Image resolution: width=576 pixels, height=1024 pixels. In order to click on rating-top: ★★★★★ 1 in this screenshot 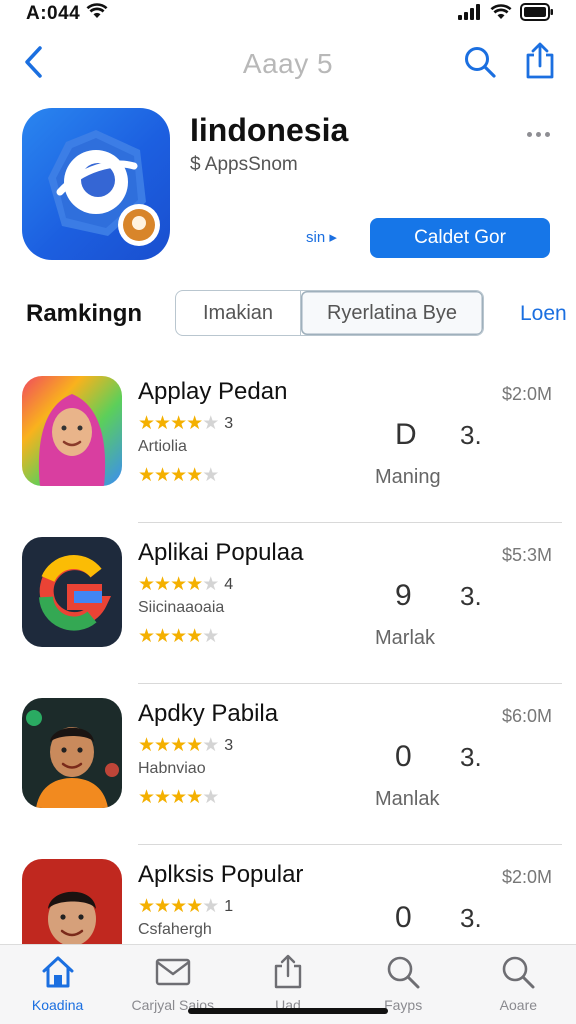, I will do `click(185, 907)`.